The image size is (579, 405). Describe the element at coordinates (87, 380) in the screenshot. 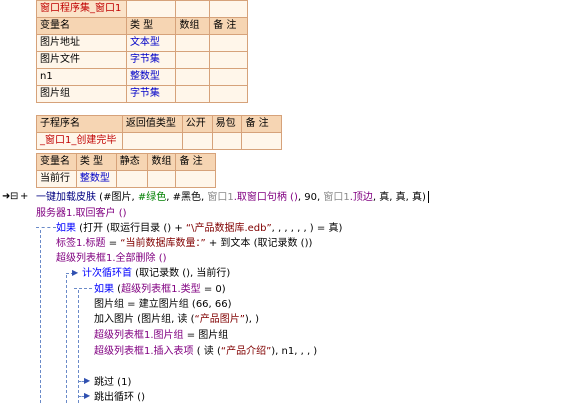

I see `skip-arrow-icon: ▶` at that location.